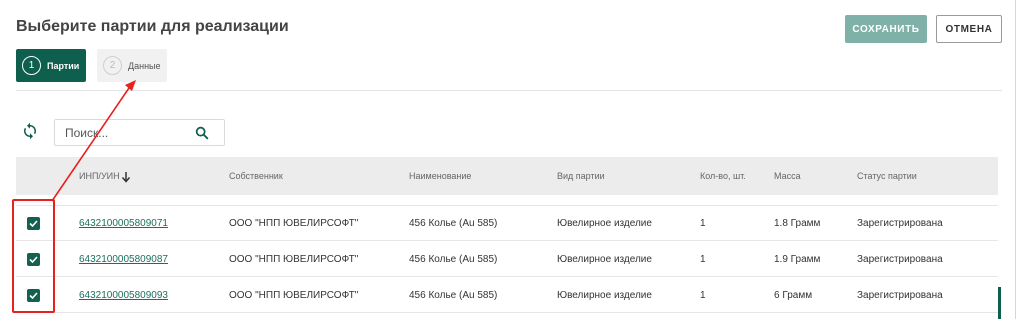 This screenshot has height=319, width=1024. I want to click on scrollbar-thumb, so click(999, 303).